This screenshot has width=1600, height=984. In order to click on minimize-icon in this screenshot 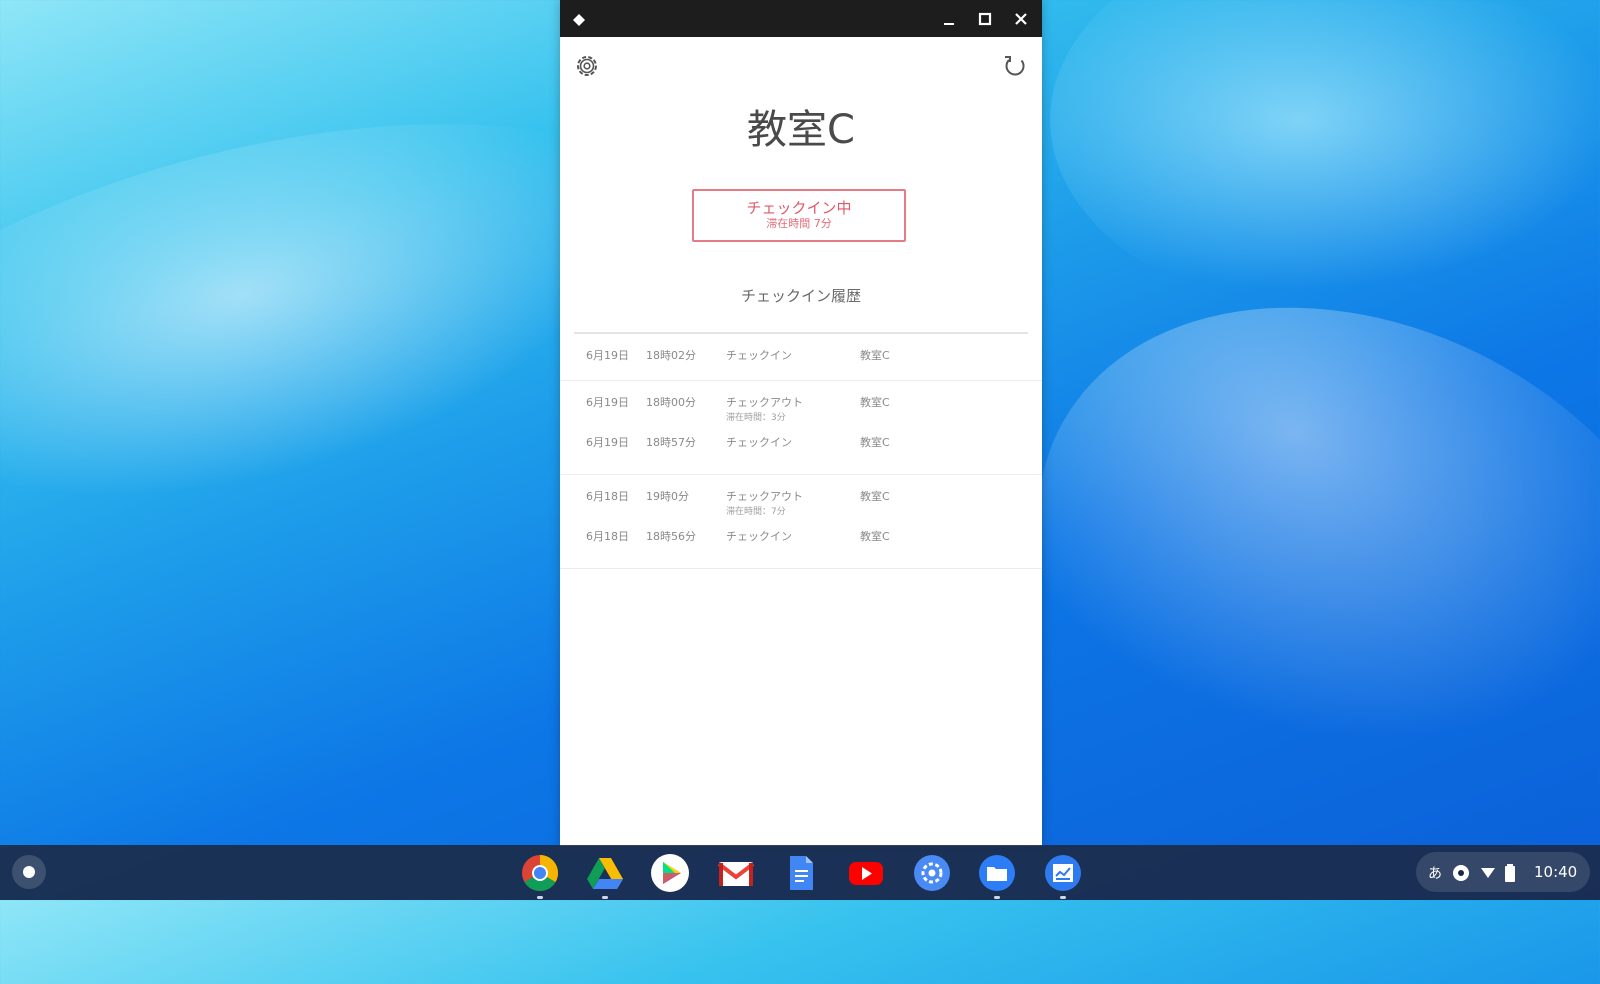, I will do `click(949, 24)`.